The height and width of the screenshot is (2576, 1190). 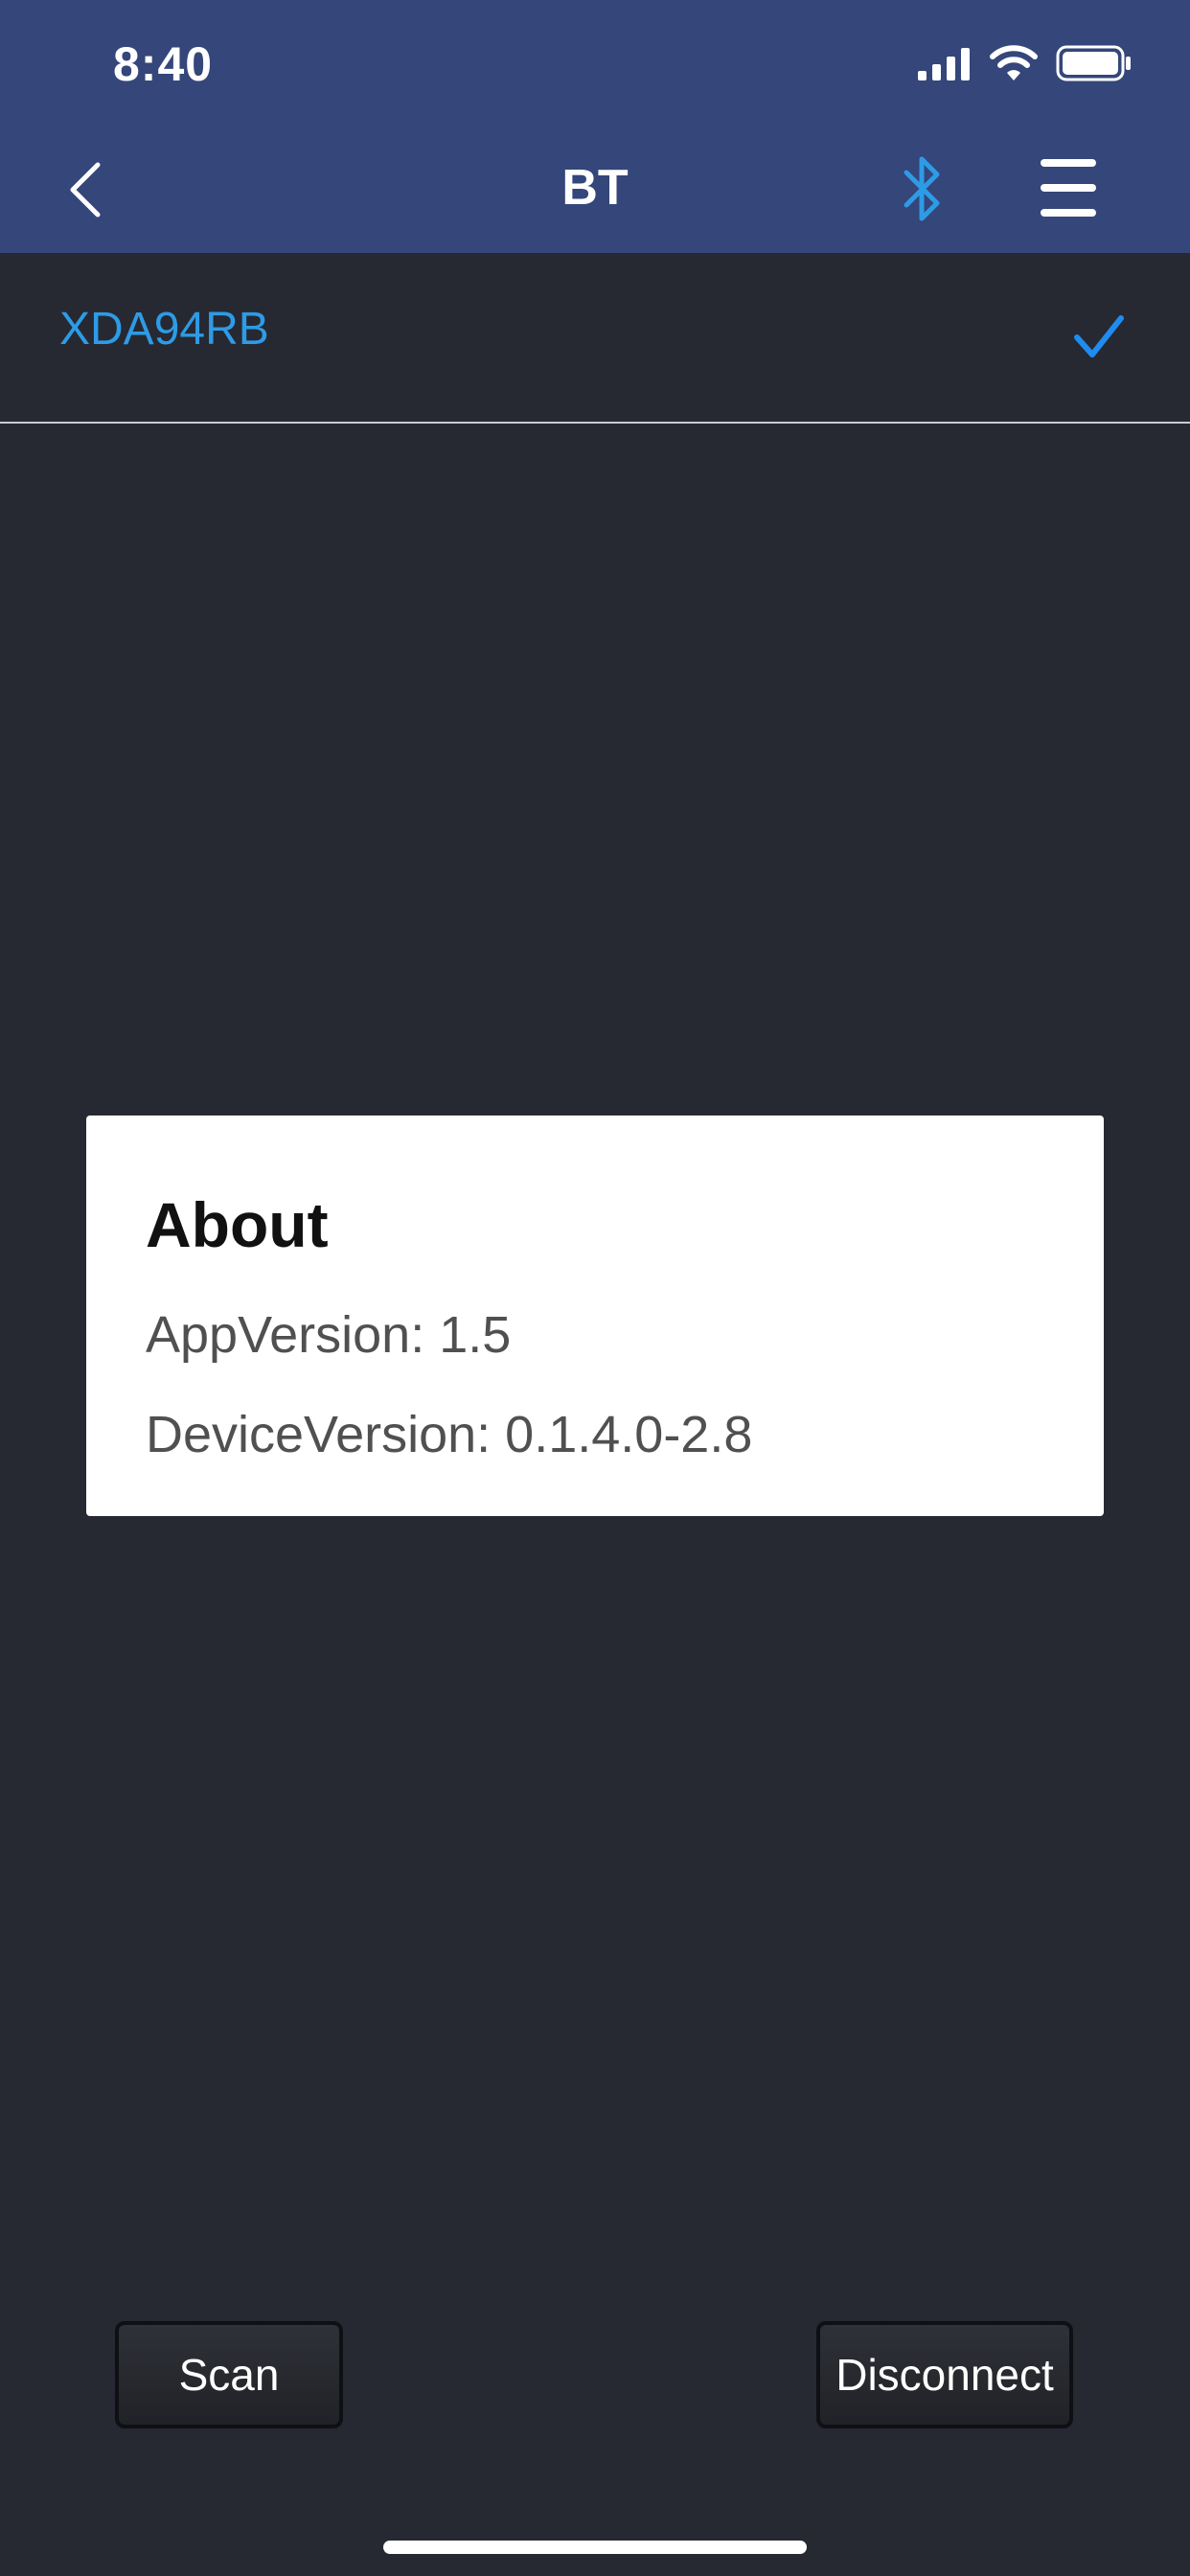 What do you see at coordinates (229, 2374) in the screenshot?
I see `scan-button: Scan` at bounding box center [229, 2374].